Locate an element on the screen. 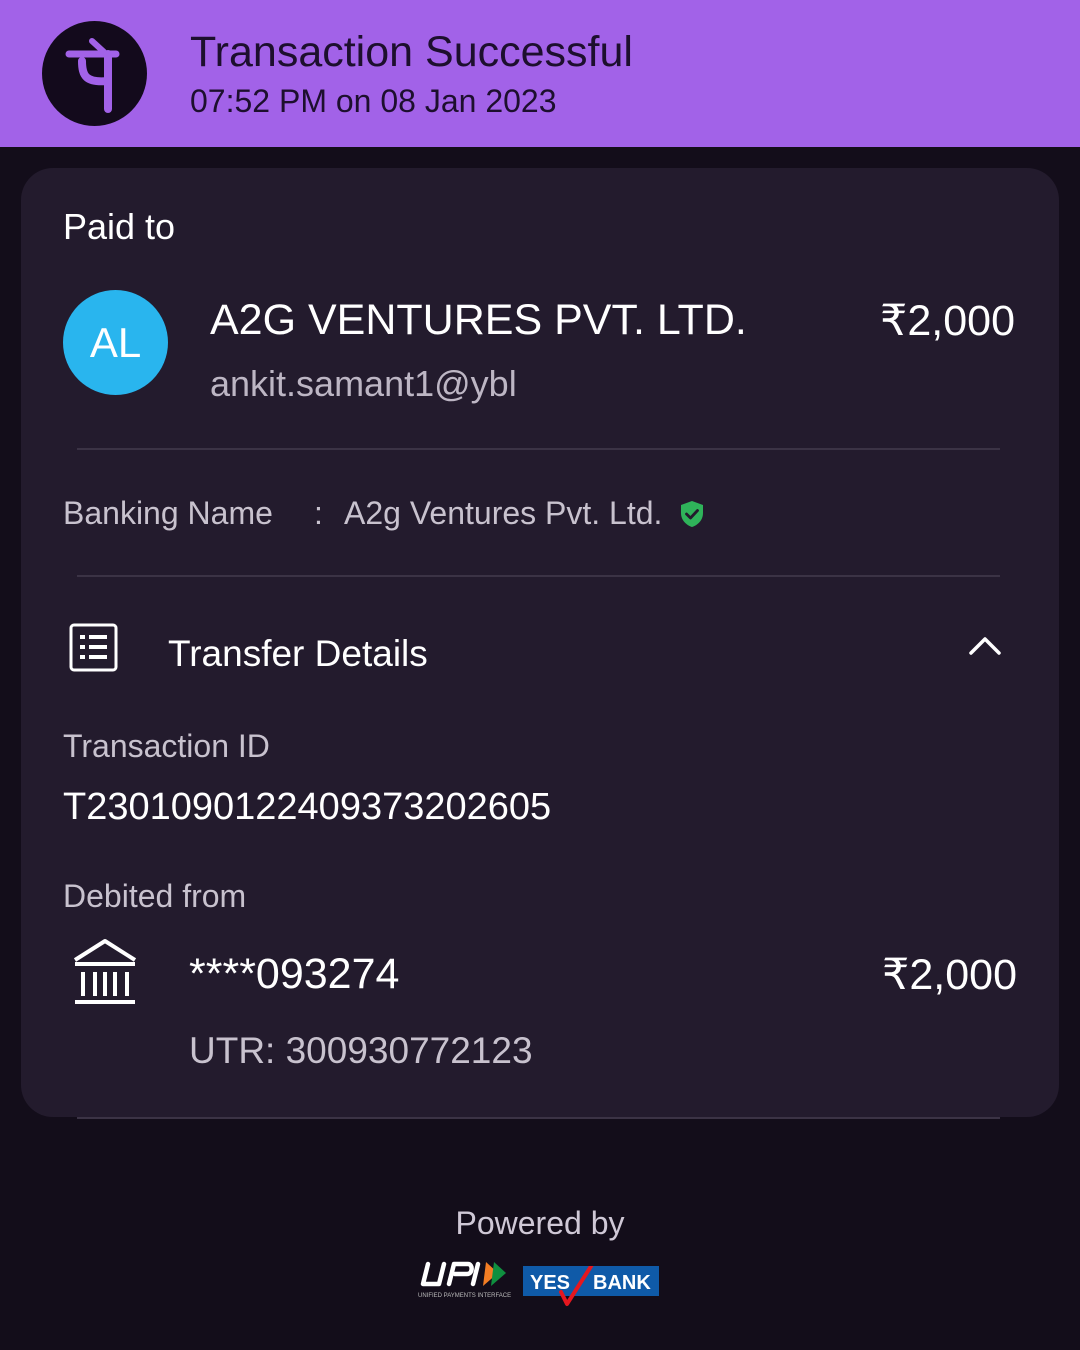 The image size is (1080, 1350). debit-account-number: ****093274 is located at coordinates (294, 974).